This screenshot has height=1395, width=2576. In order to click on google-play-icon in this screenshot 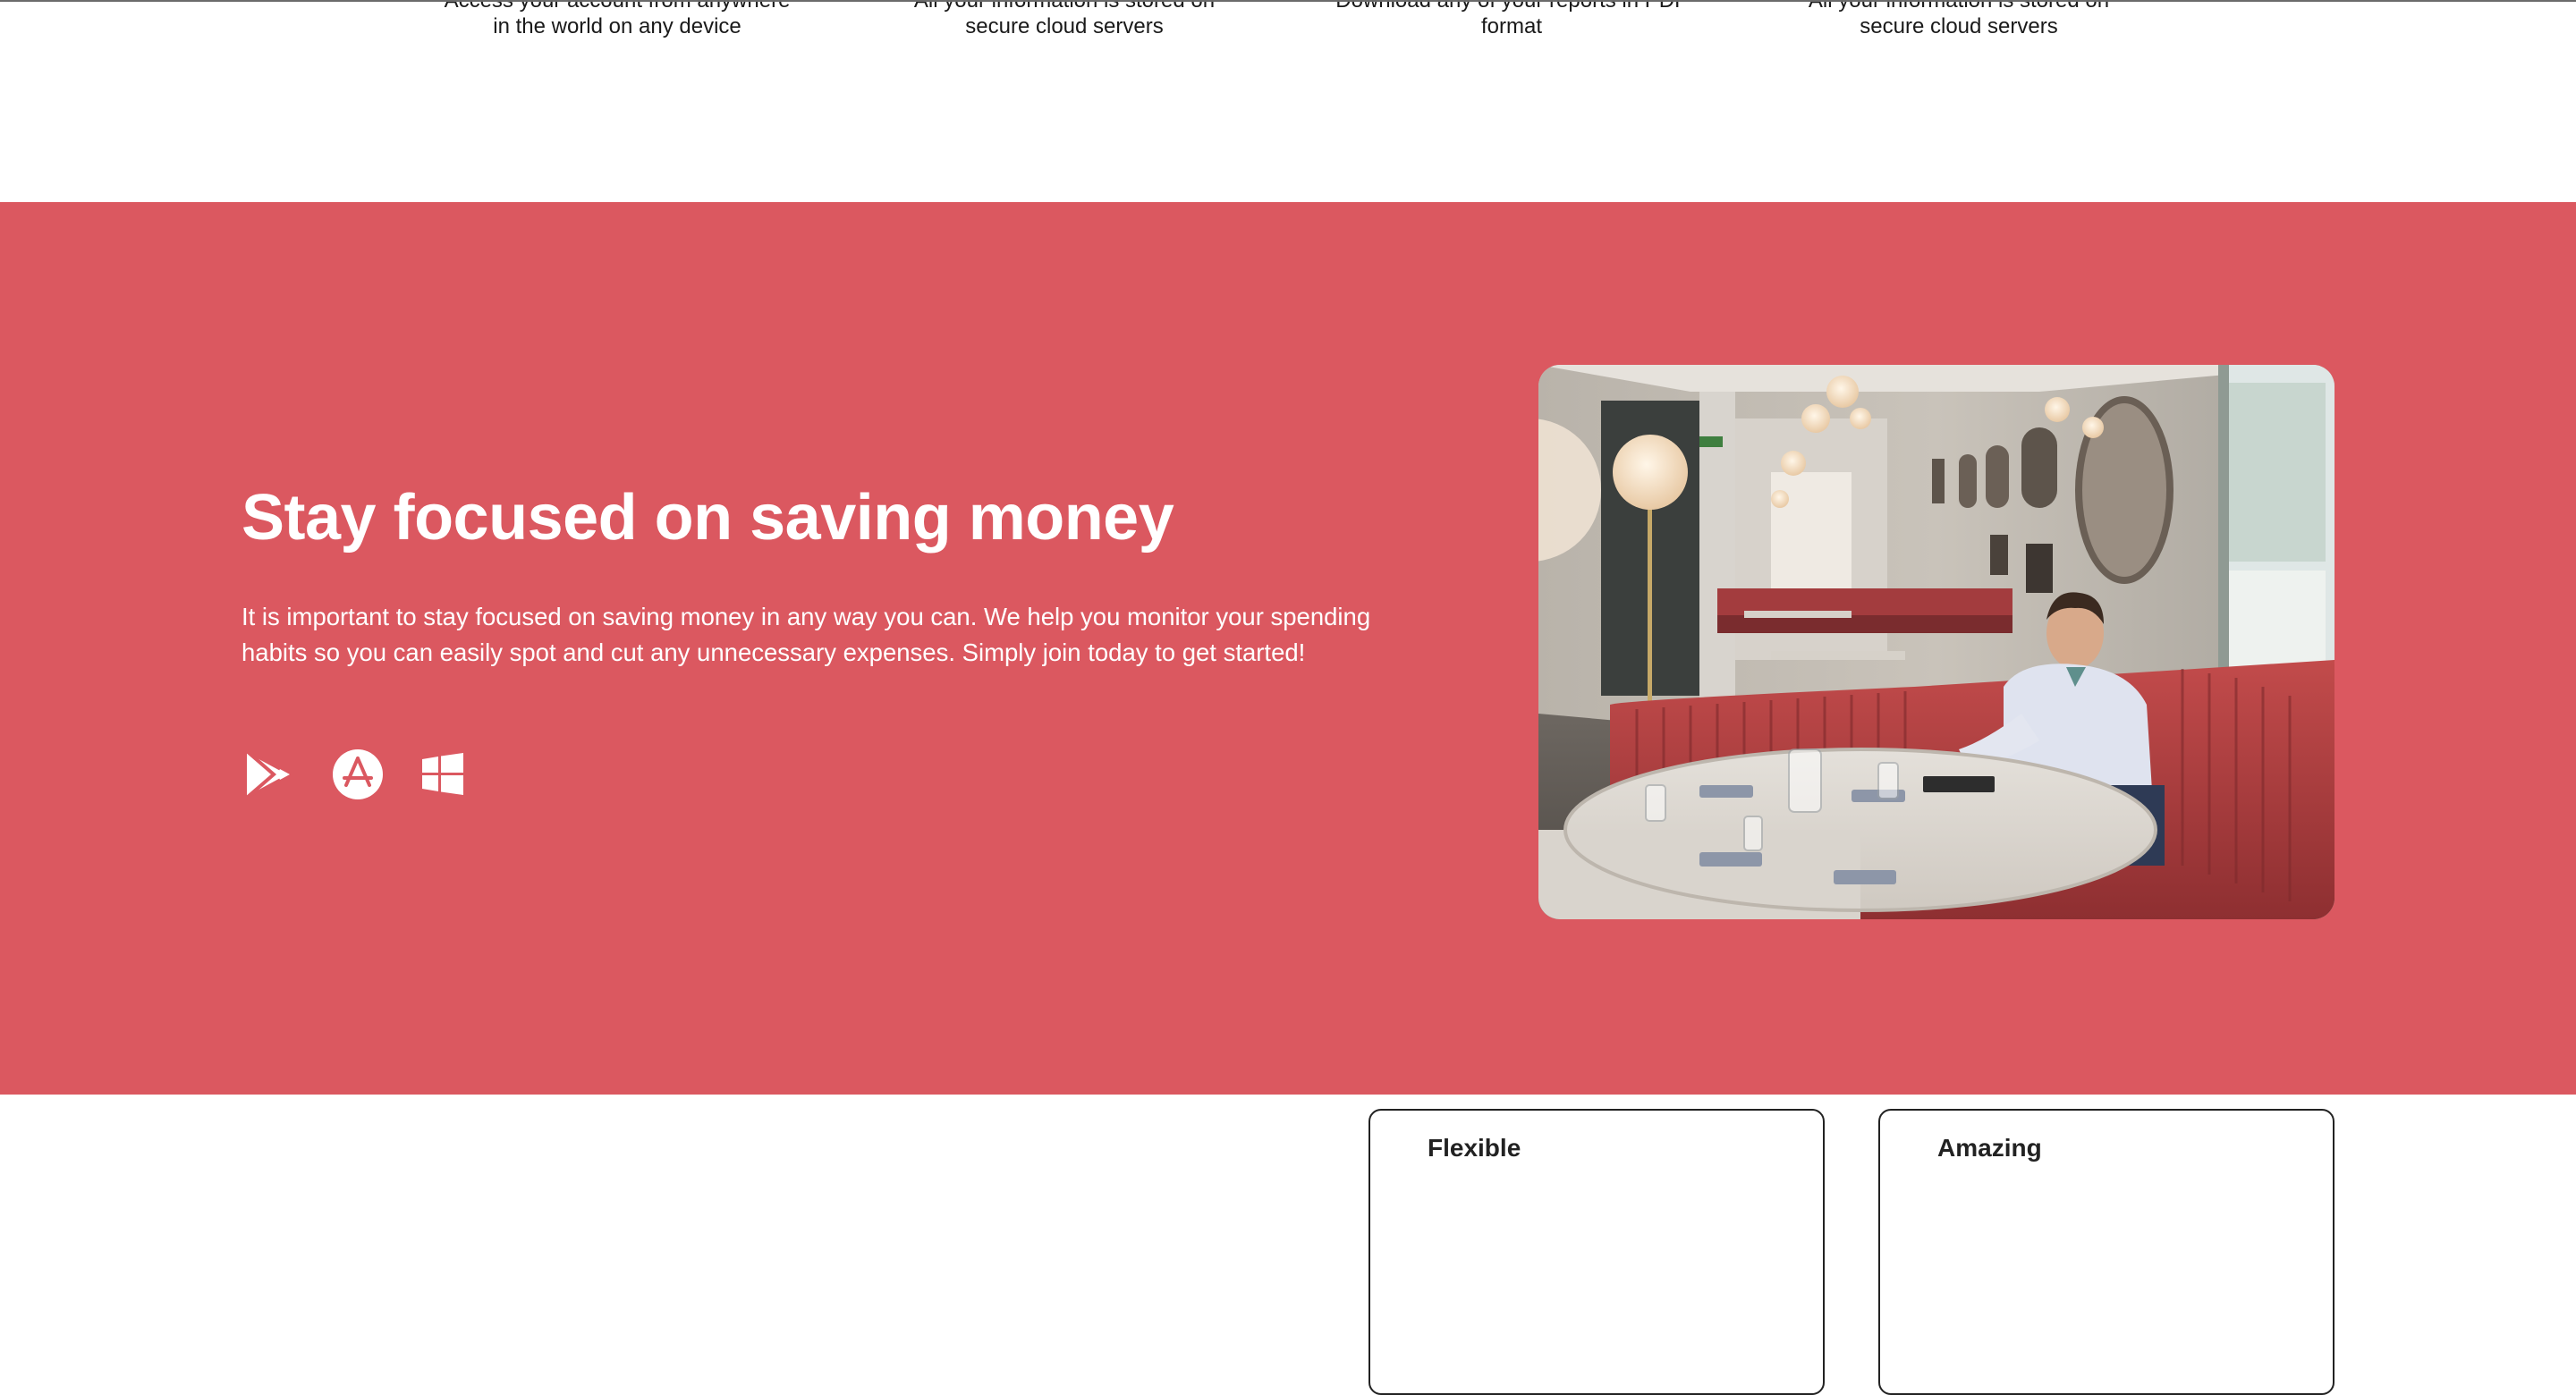, I will do `click(268, 777)`.